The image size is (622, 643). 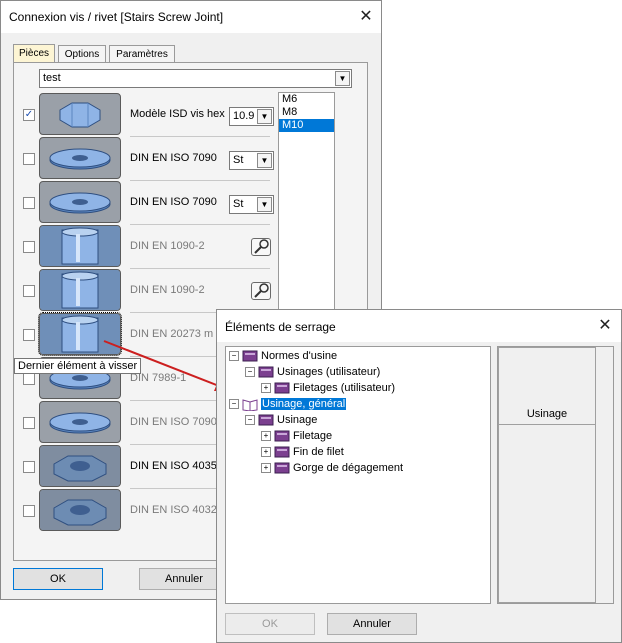 What do you see at coordinates (299, 356) in the screenshot?
I see `tree-node-label: Normes d'usine` at bounding box center [299, 356].